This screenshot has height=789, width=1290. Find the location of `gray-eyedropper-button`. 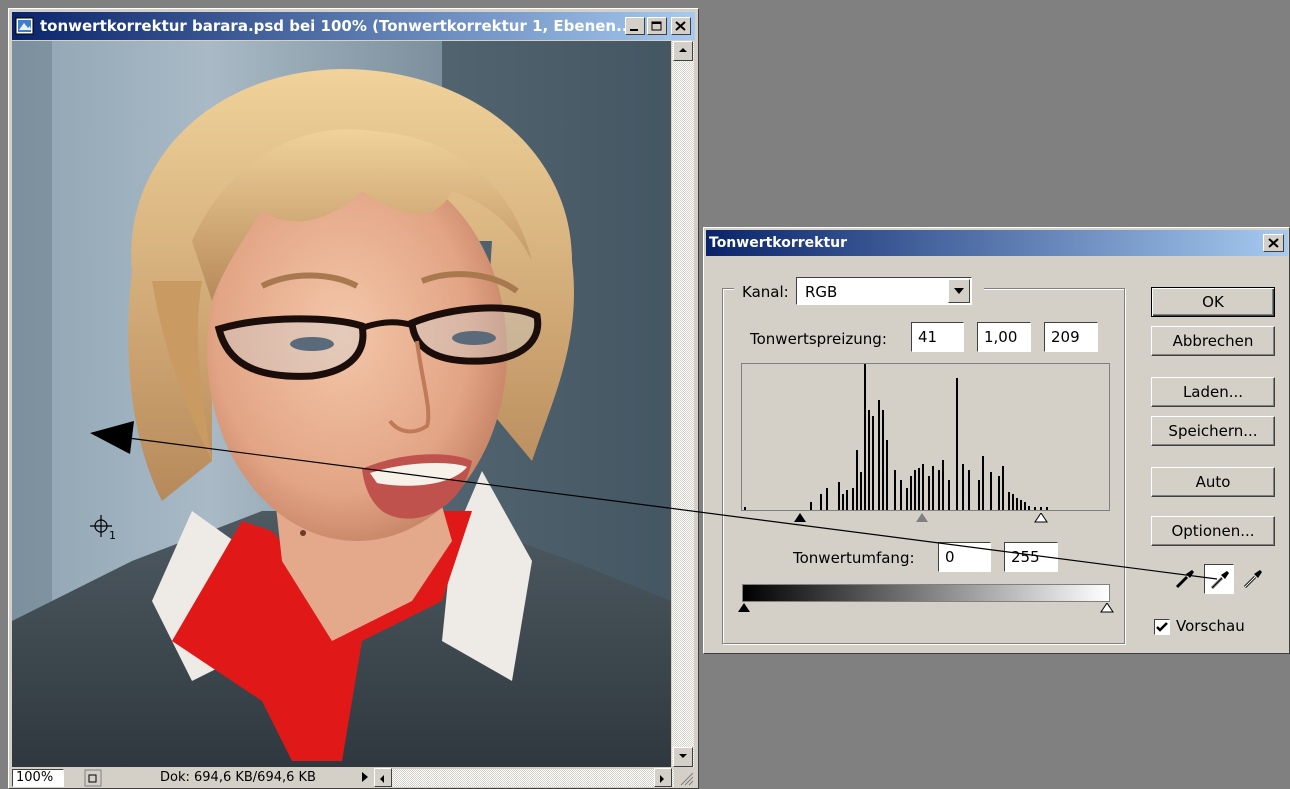

gray-eyedropper-button is located at coordinates (1219, 579).